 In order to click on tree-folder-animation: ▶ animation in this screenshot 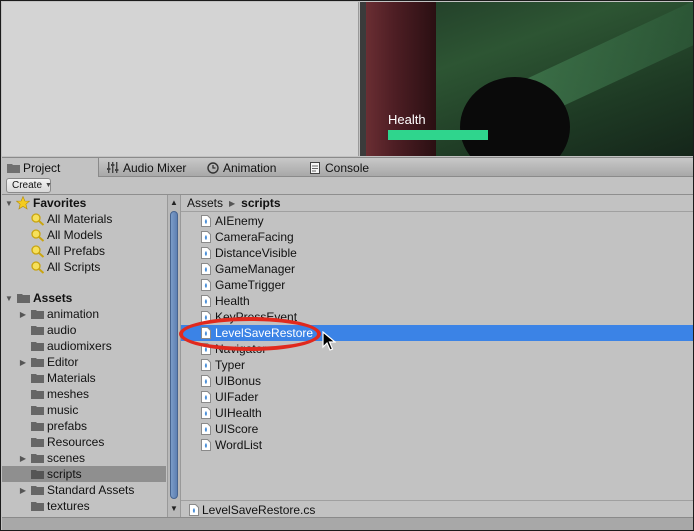, I will do `click(84, 314)`.